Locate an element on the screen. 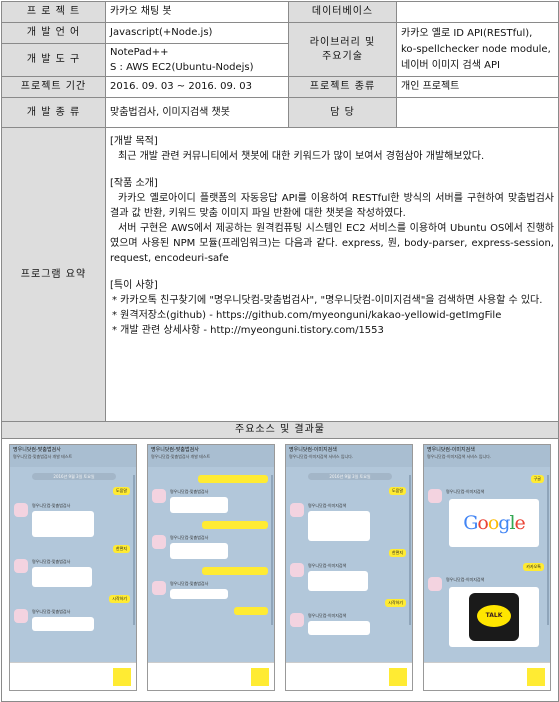 The height and width of the screenshot is (702, 559). google-image-result: Google is located at coordinates (494, 523).